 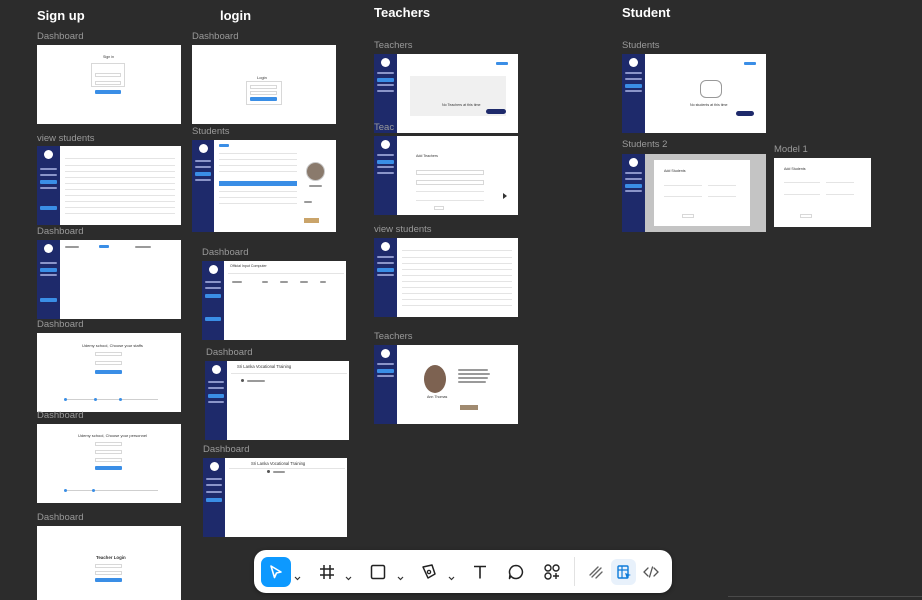 I want to click on frame-model-1: Add Students, so click(x=822, y=192).